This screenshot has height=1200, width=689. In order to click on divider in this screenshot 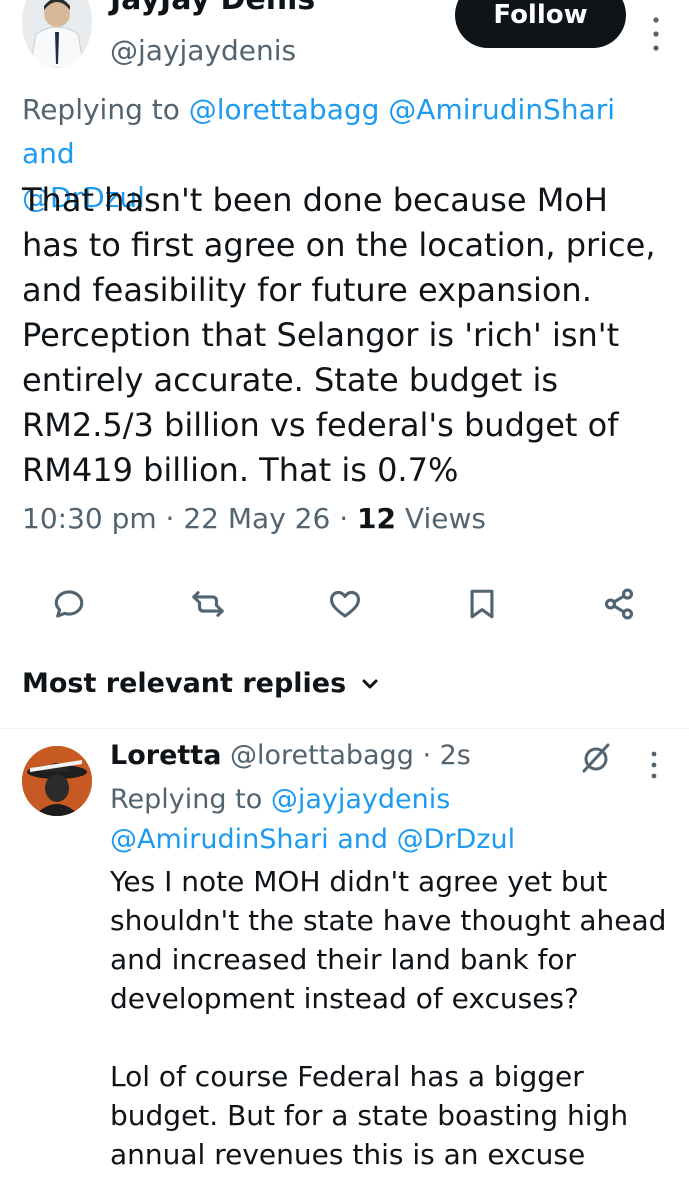, I will do `click(344, 728)`.